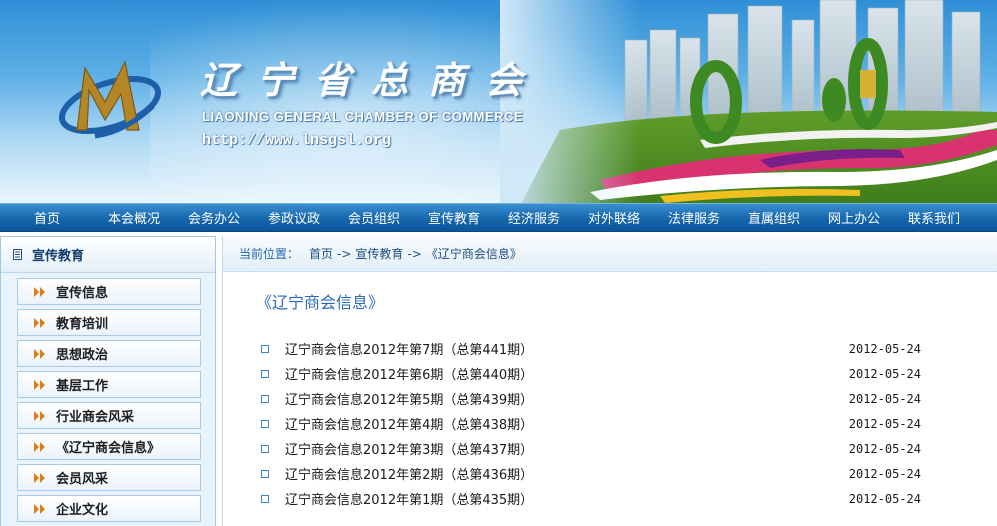  What do you see at coordinates (82, 324) in the screenshot?
I see `sidebar-item-label: 教育培训` at bounding box center [82, 324].